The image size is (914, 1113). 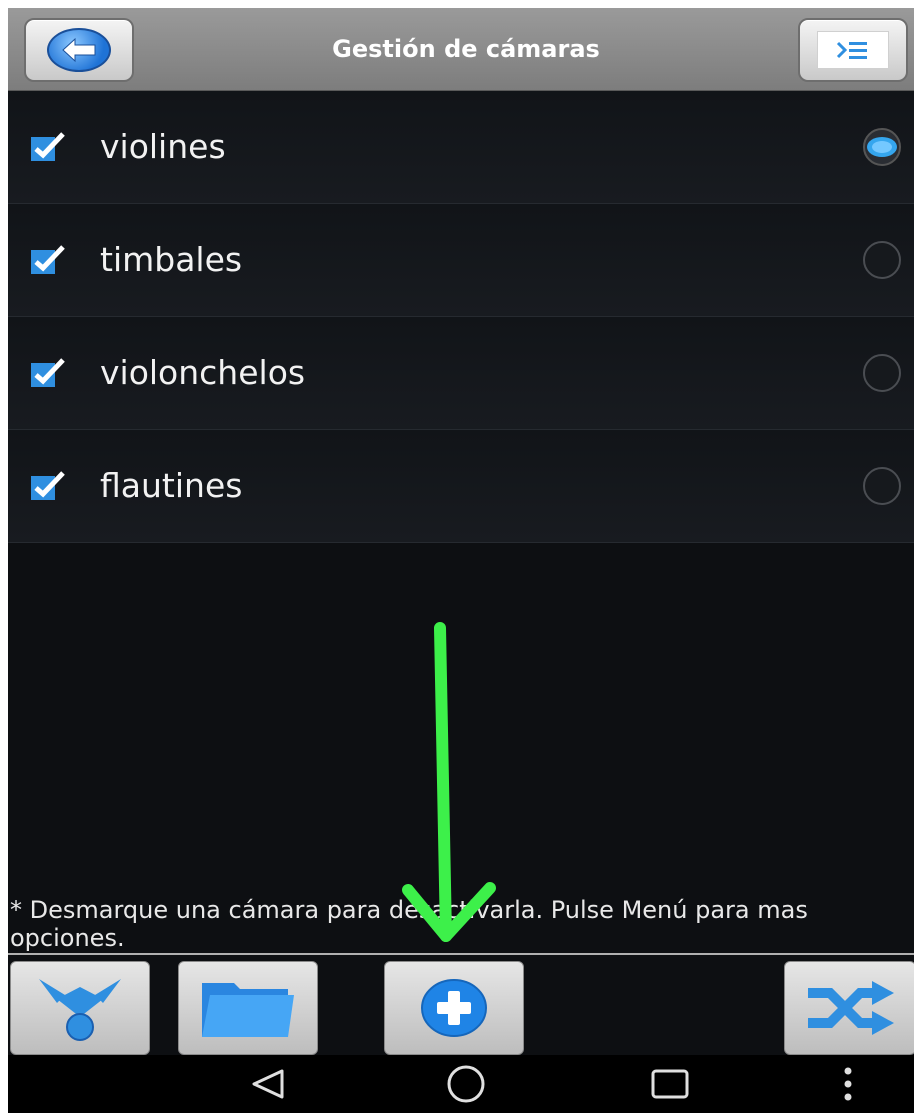 What do you see at coordinates (171, 485) in the screenshot?
I see `camera-name: flautines` at bounding box center [171, 485].